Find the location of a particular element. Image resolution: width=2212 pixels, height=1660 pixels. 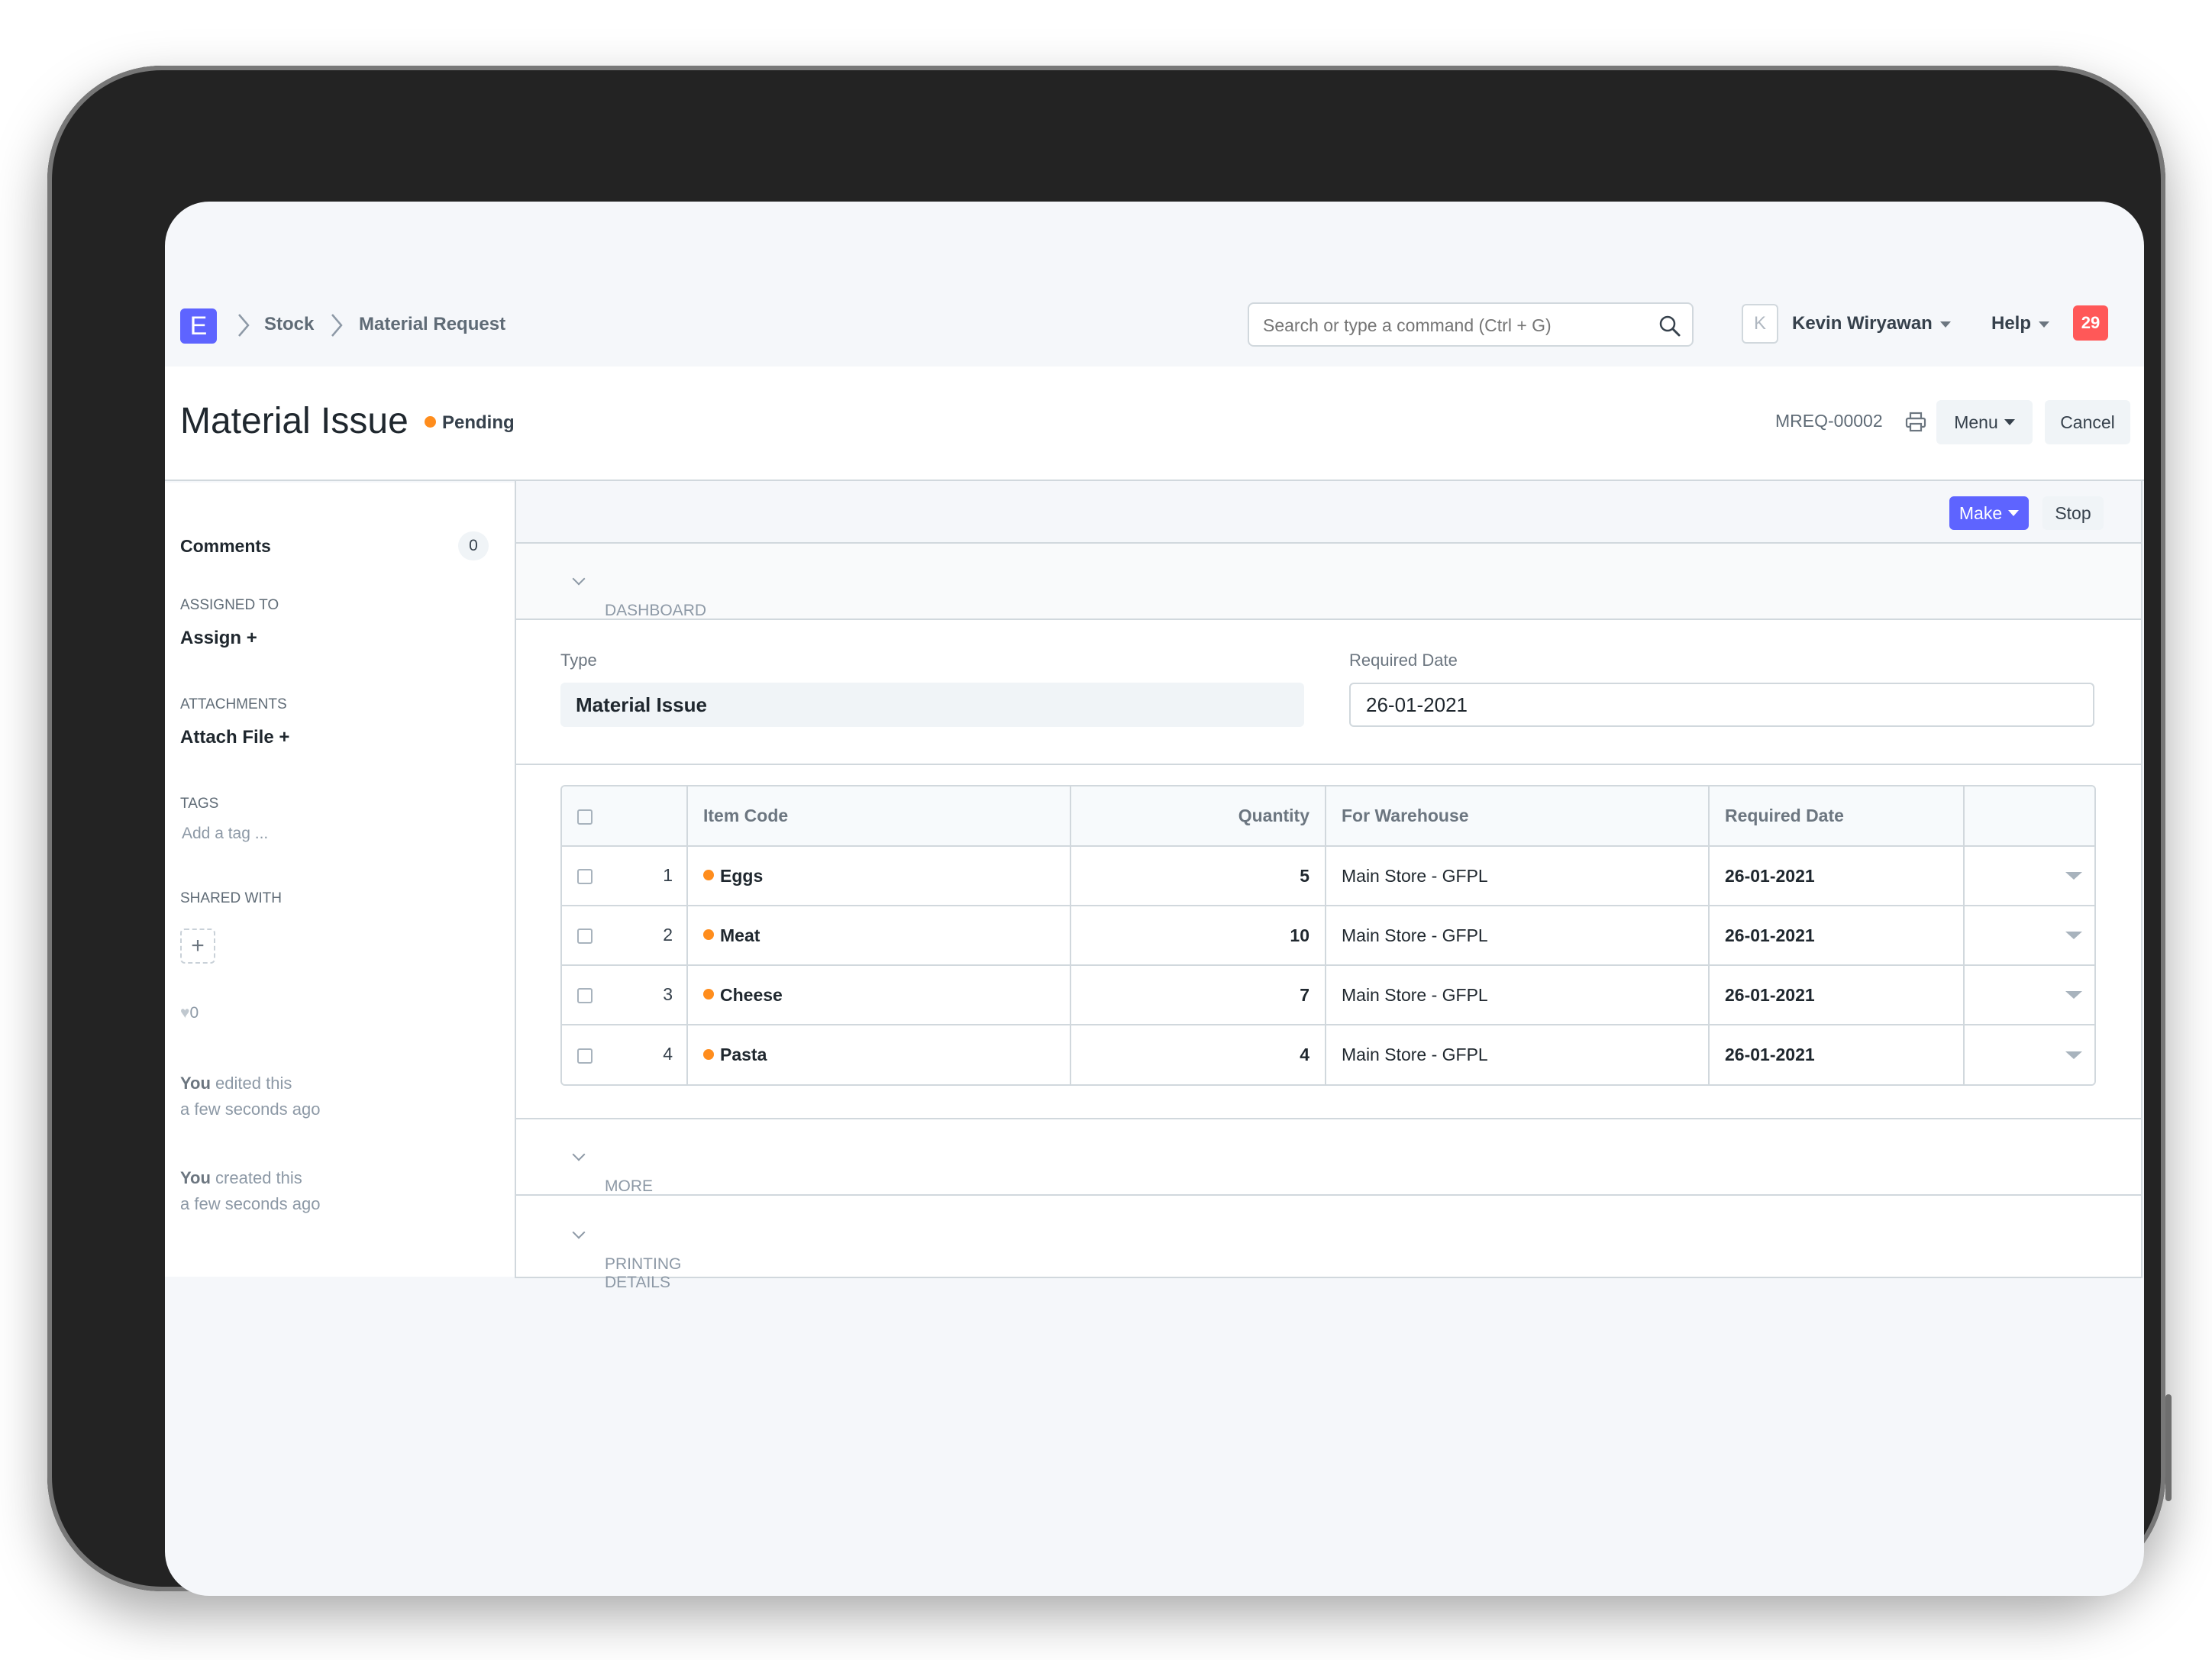

row-index: 2 is located at coordinates (668, 935).